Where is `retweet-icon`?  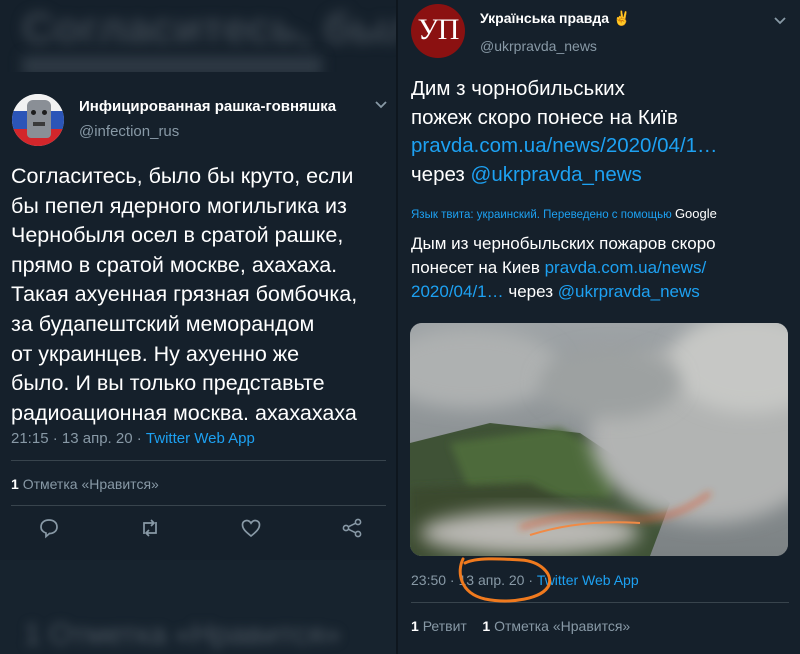
retweet-icon is located at coordinates (150, 528).